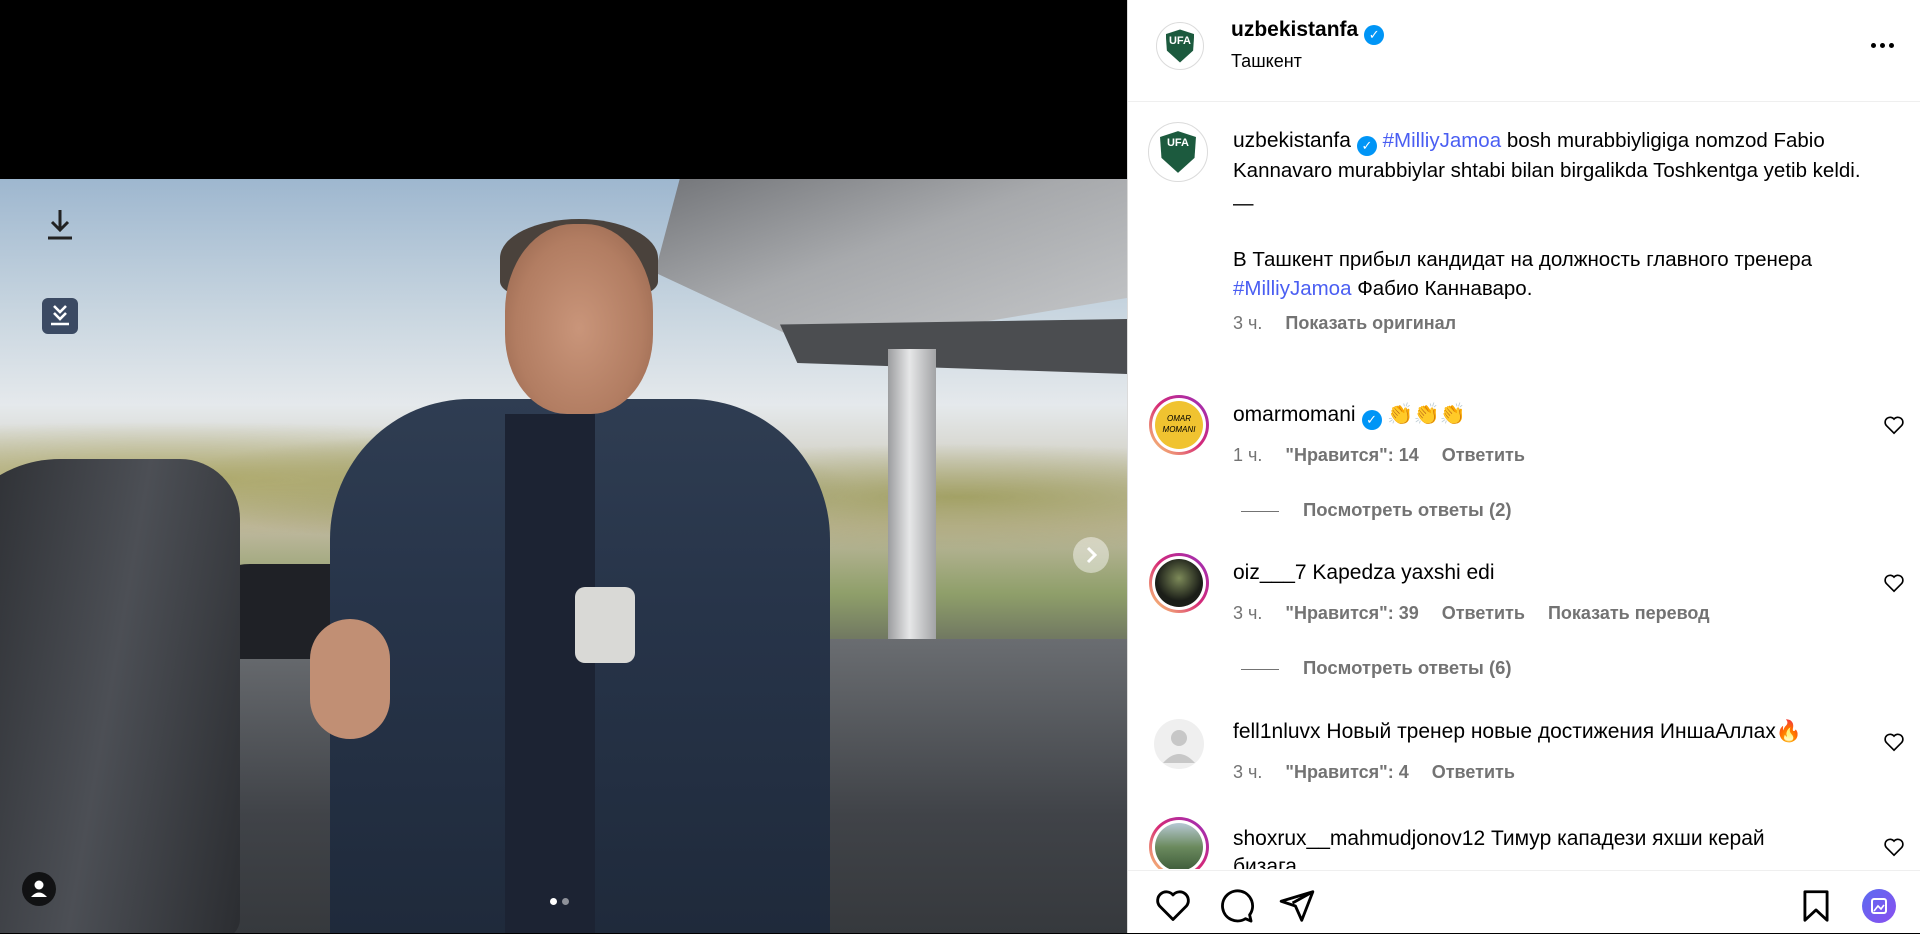  I want to click on caption-time: 3 ч., so click(1247, 323).